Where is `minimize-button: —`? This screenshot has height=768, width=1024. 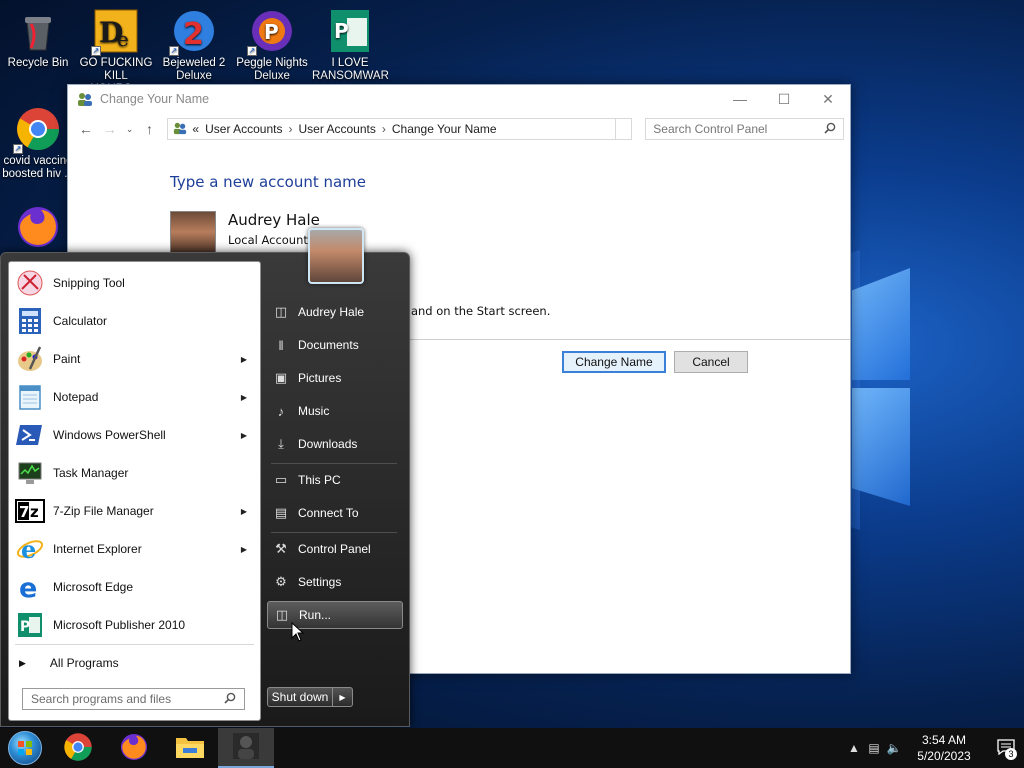
minimize-button: — is located at coordinates (740, 99).